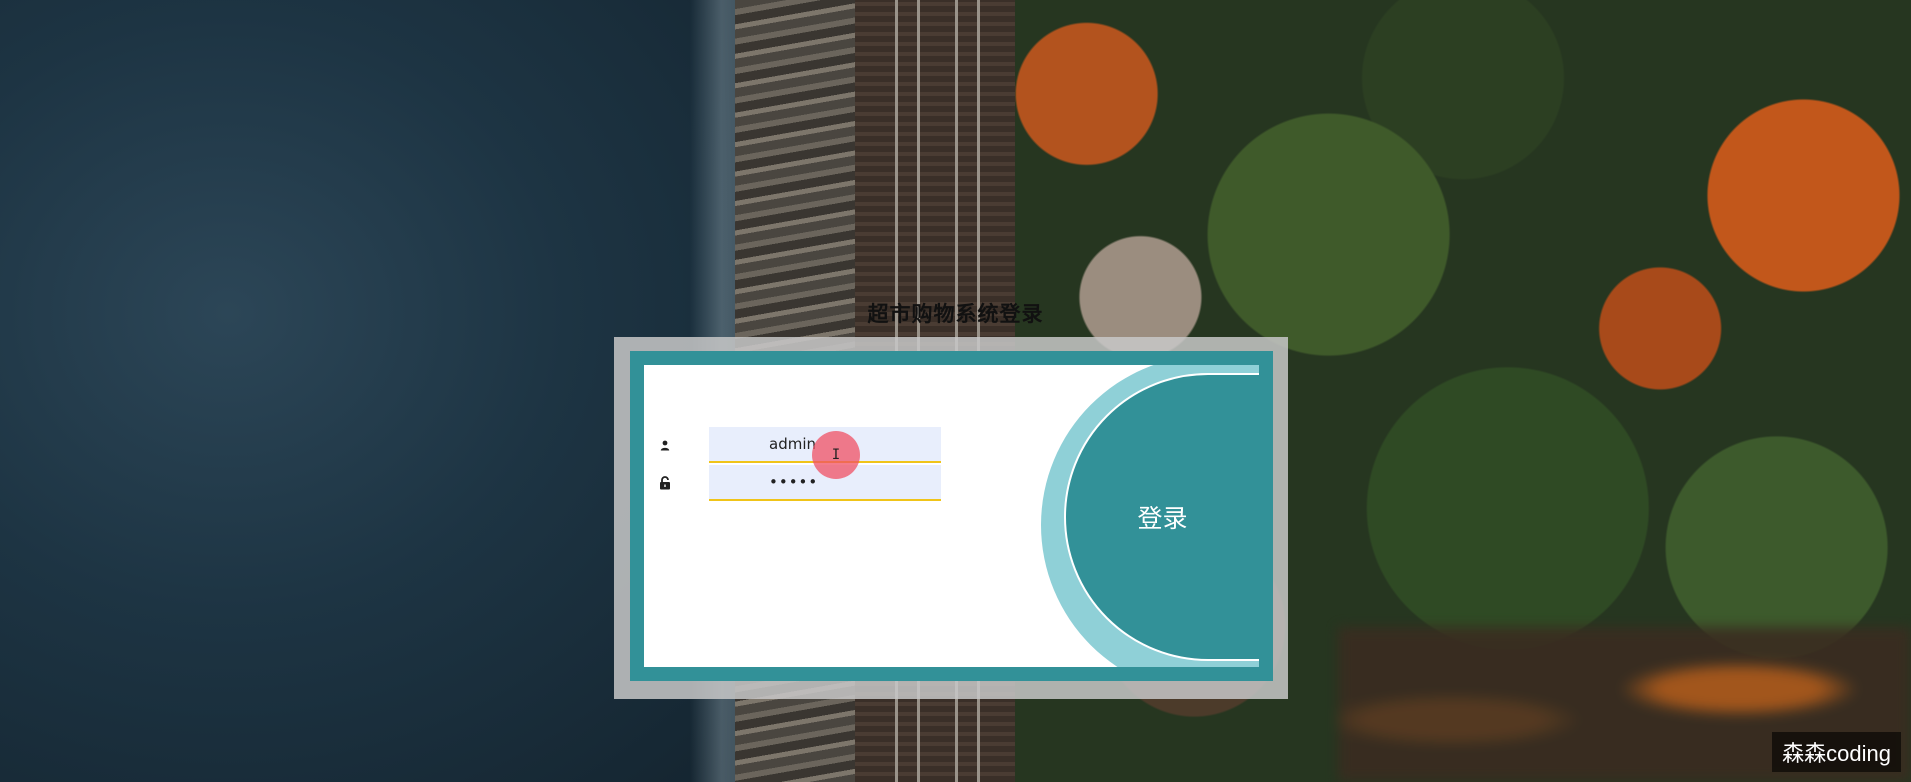 This screenshot has height=782, width=1911. Describe the element at coordinates (955, 314) in the screenshot. I see `page-title: 超市购物系统登录` at that location.